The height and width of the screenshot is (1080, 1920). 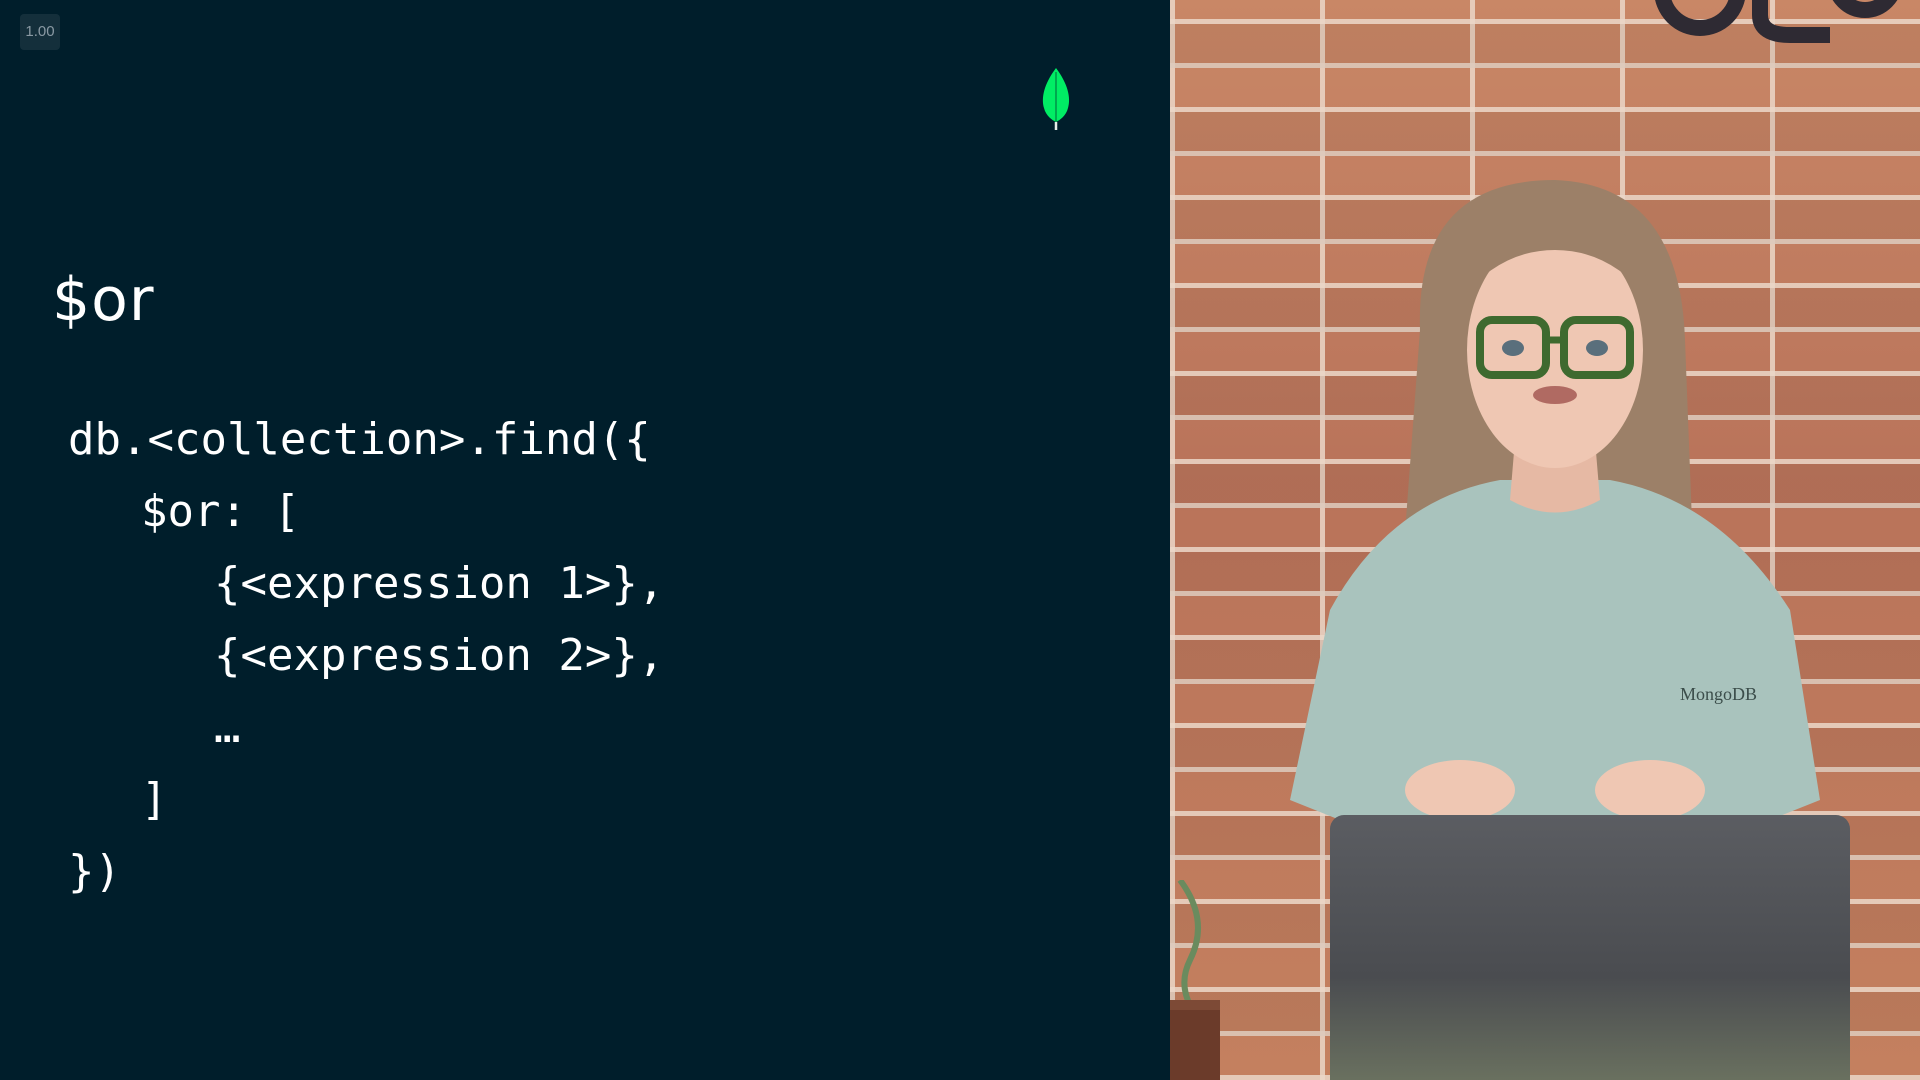 I want to click on laptop, so click(x=1590, y=947).